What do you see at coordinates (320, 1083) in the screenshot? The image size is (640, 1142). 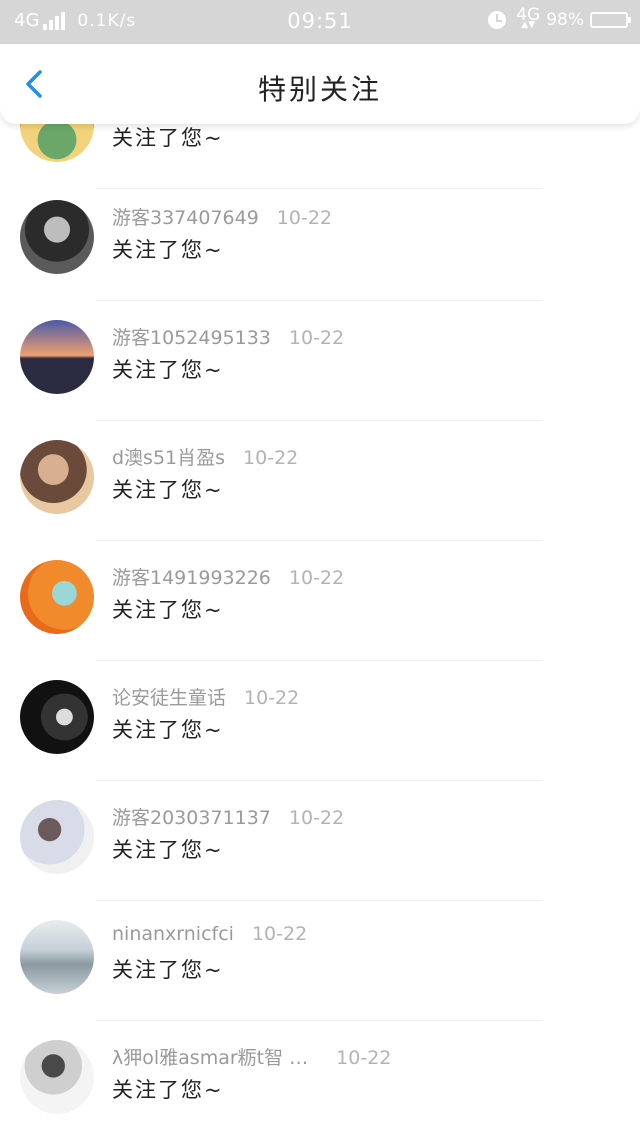 I see `list-item: λ狎ol雅asmar粝t智 … 10-22 关注了您~` at bounding box center [320, 1083].